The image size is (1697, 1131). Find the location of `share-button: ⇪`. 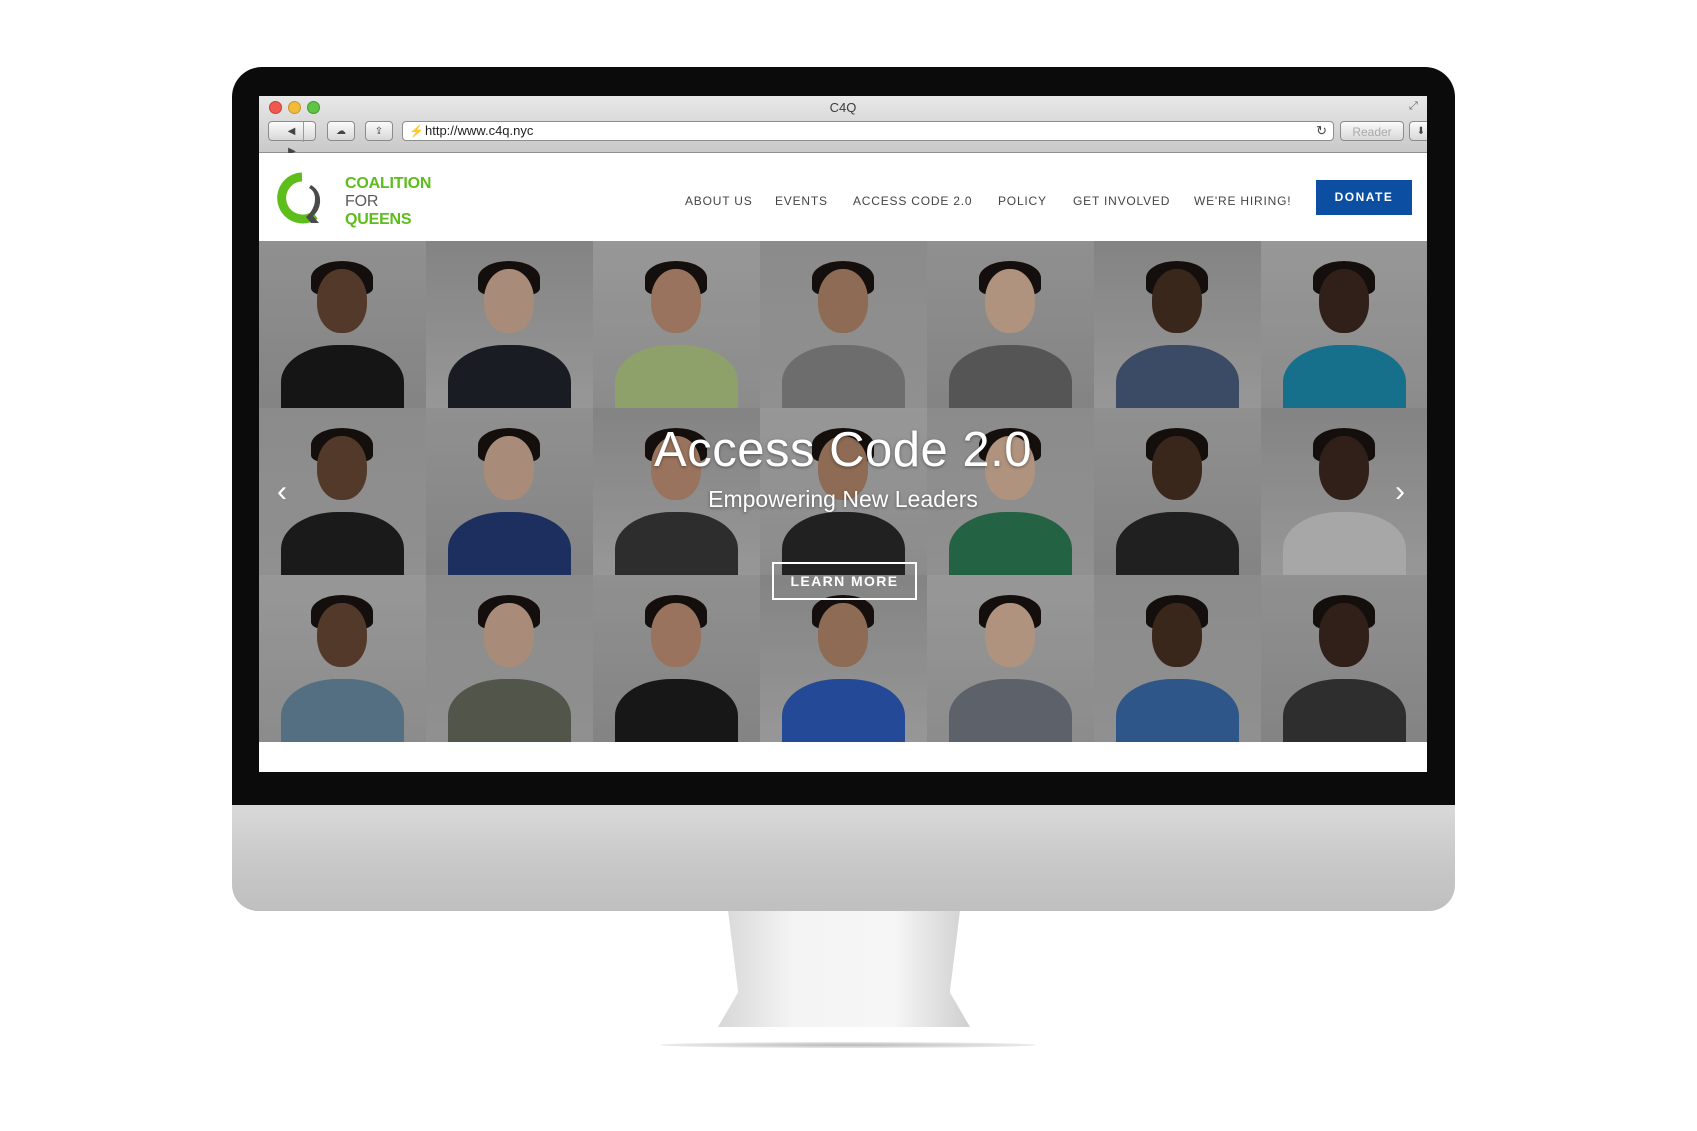

share-button: ⇪ is located at coordinates (379, 131).